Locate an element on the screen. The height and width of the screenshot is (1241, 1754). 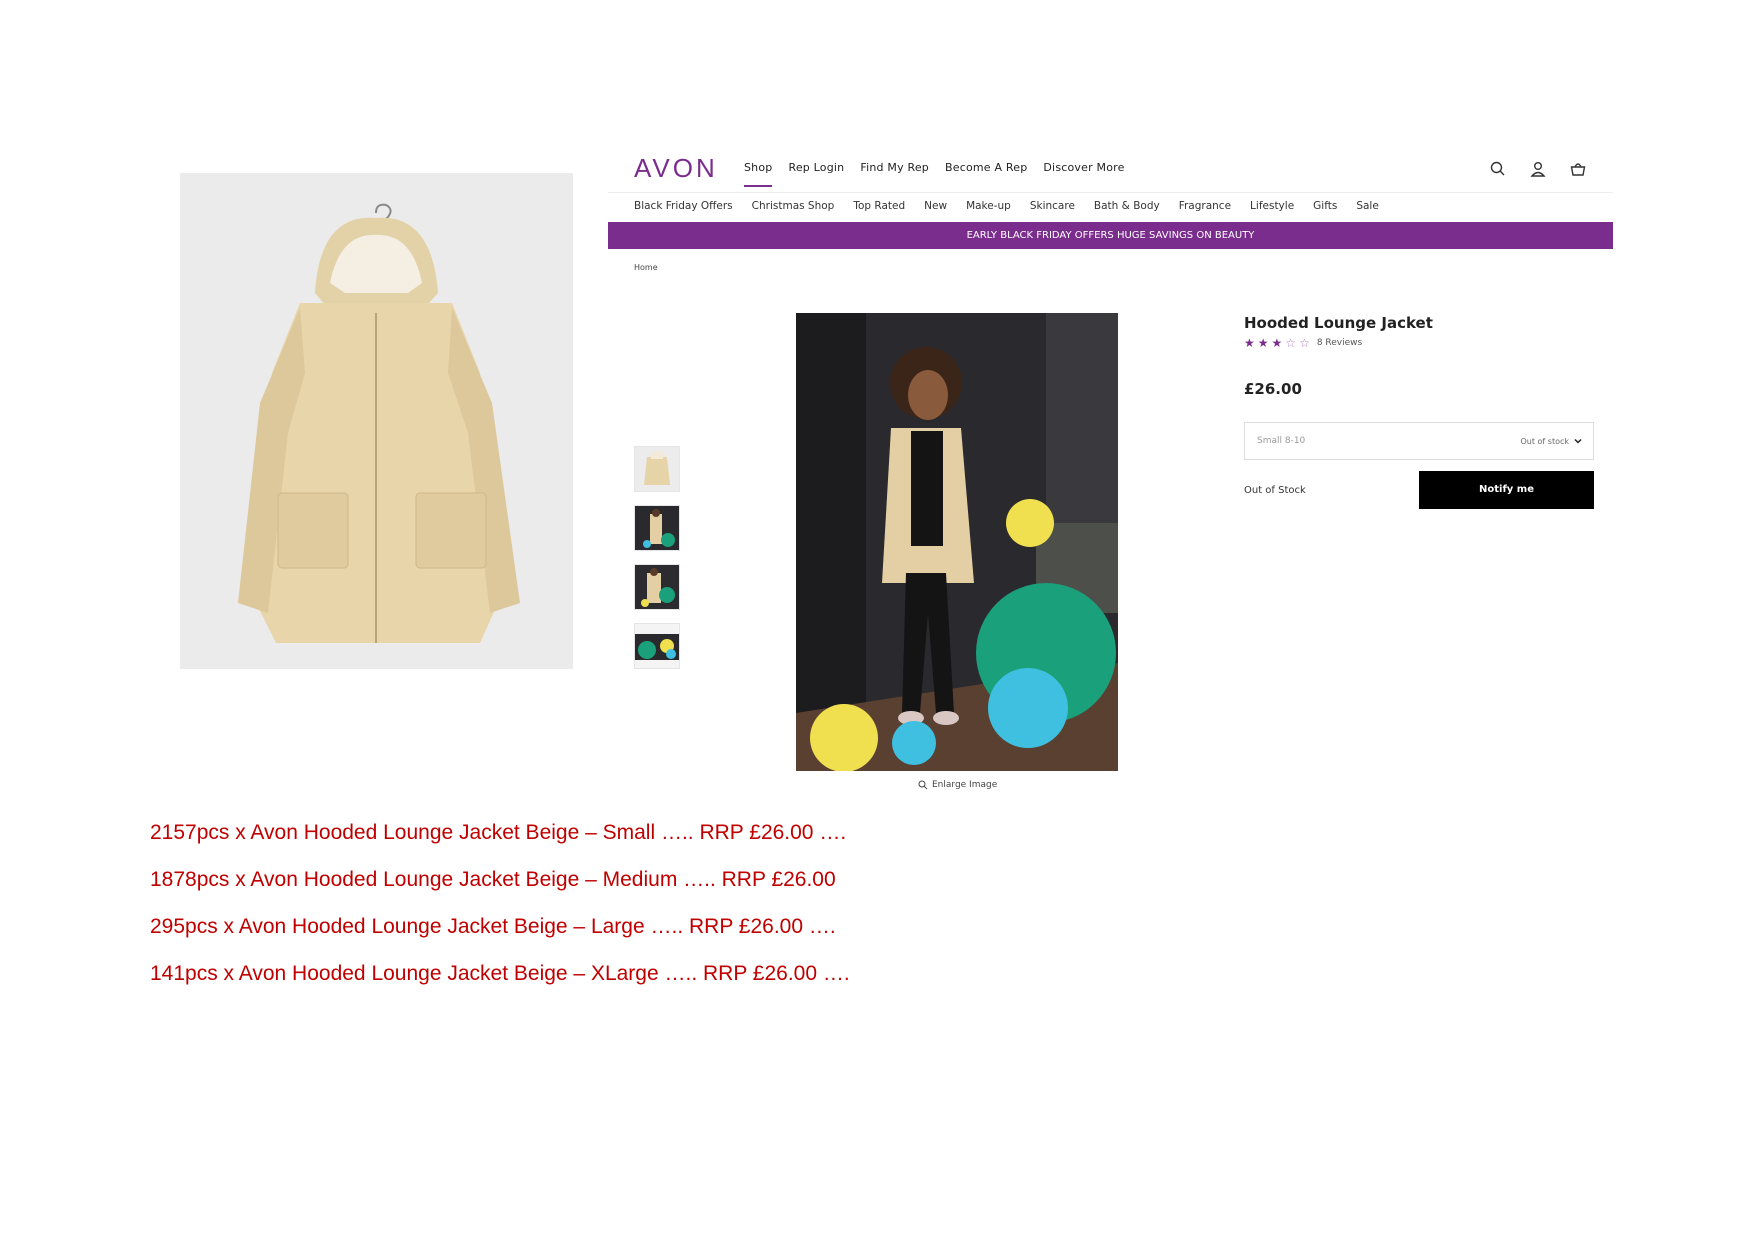
nav-rep-login: Rep Login is located at coordinates (816, 174).